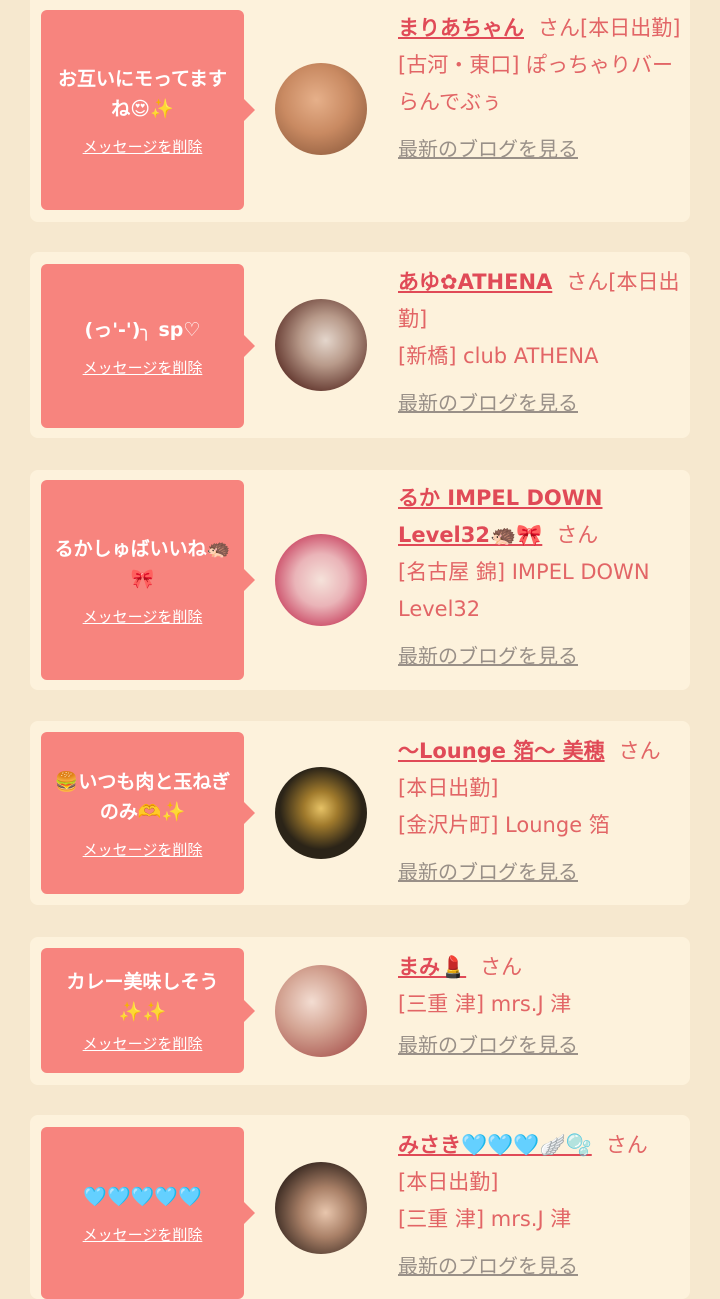 The height and width of the screenshot is (1299, 720). I want to click on message-text: るかしゅばいいね🦔🎀, so click(142, 563).